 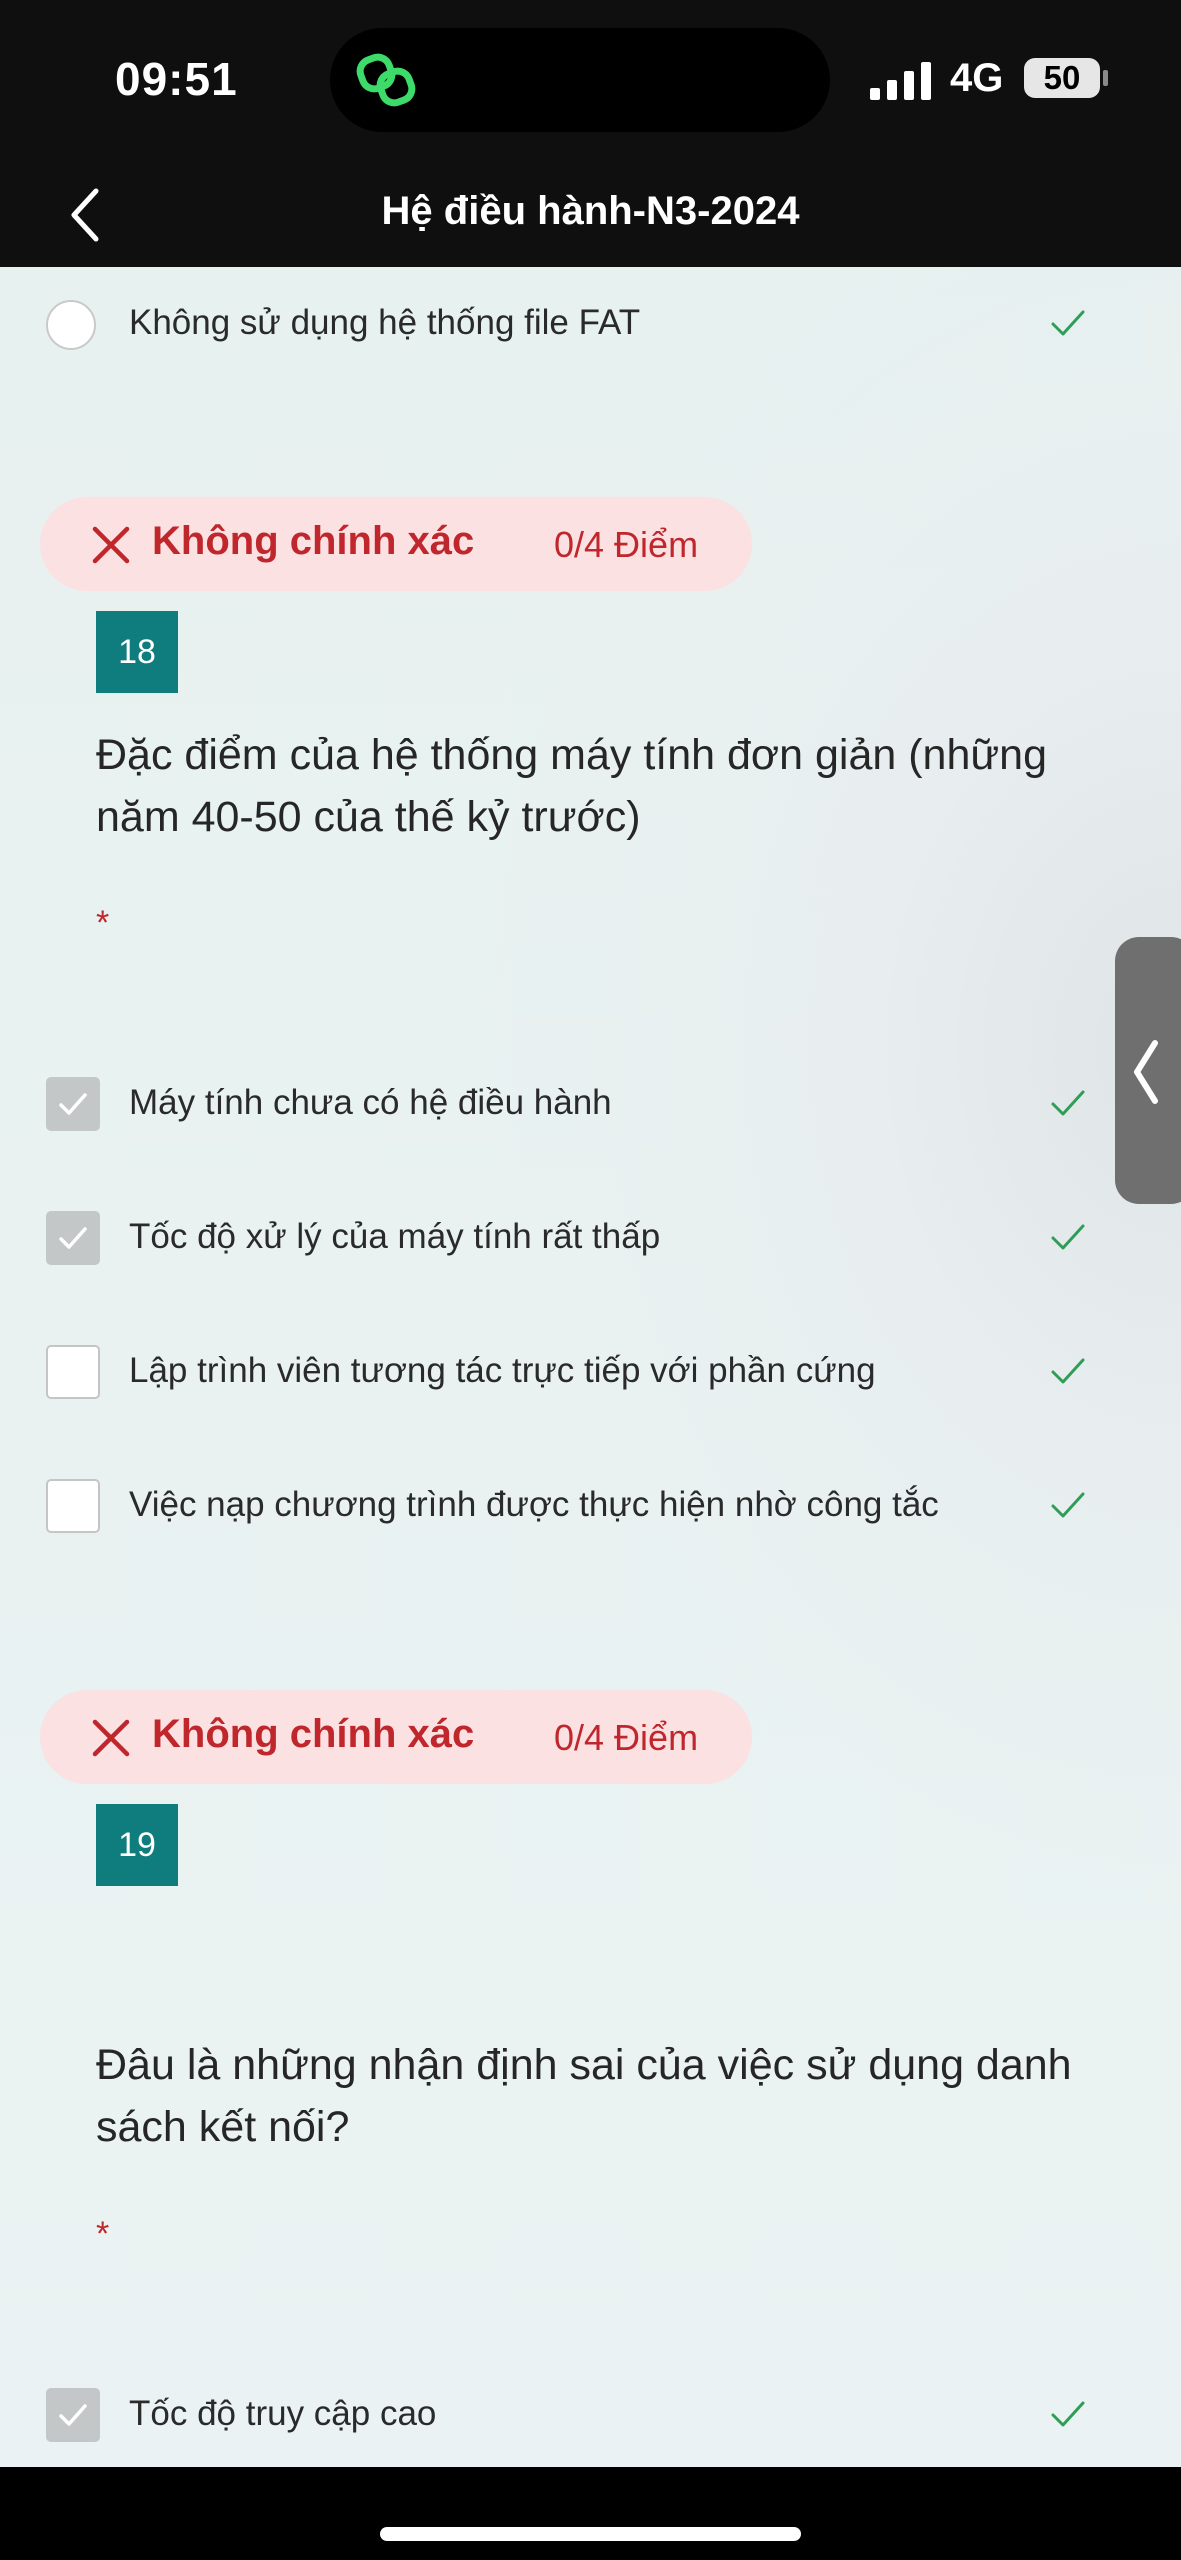 I want to click on home-indicator, so click(x=590, y=2534).